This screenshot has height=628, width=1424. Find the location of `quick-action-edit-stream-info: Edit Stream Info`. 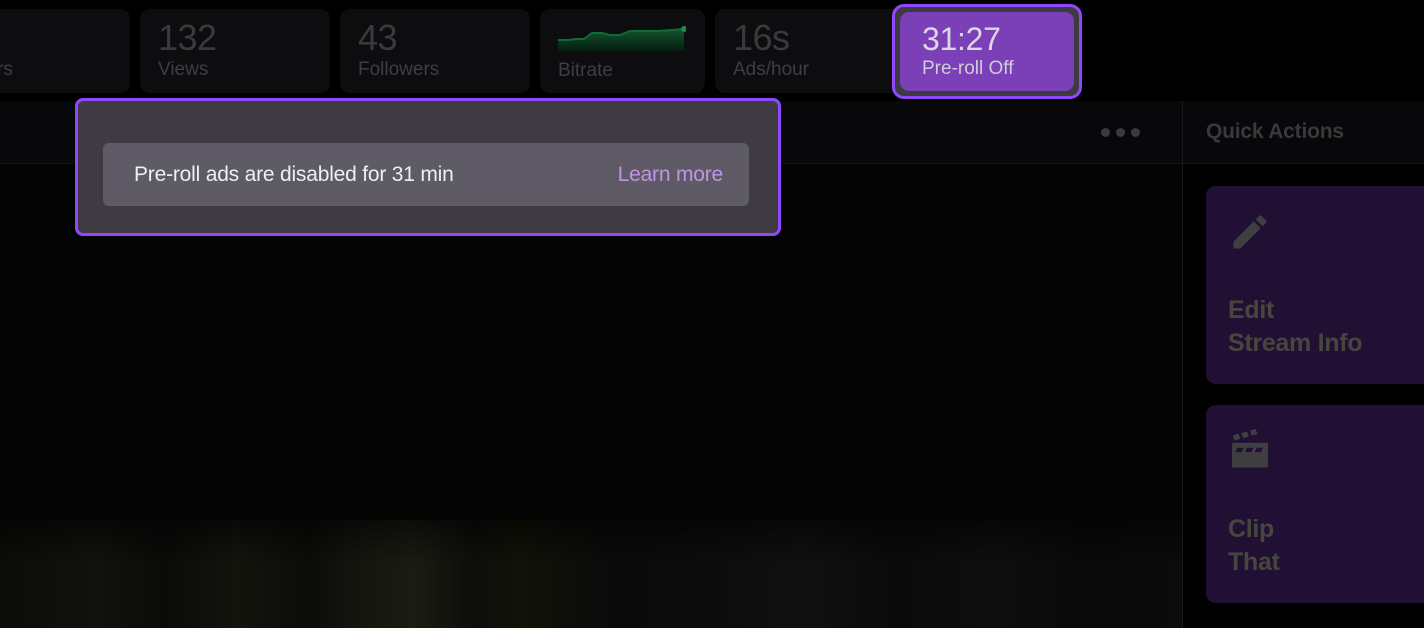

quick-action-edit-stream-info: Edit Stream Info is located at coordinates (1315, 285).